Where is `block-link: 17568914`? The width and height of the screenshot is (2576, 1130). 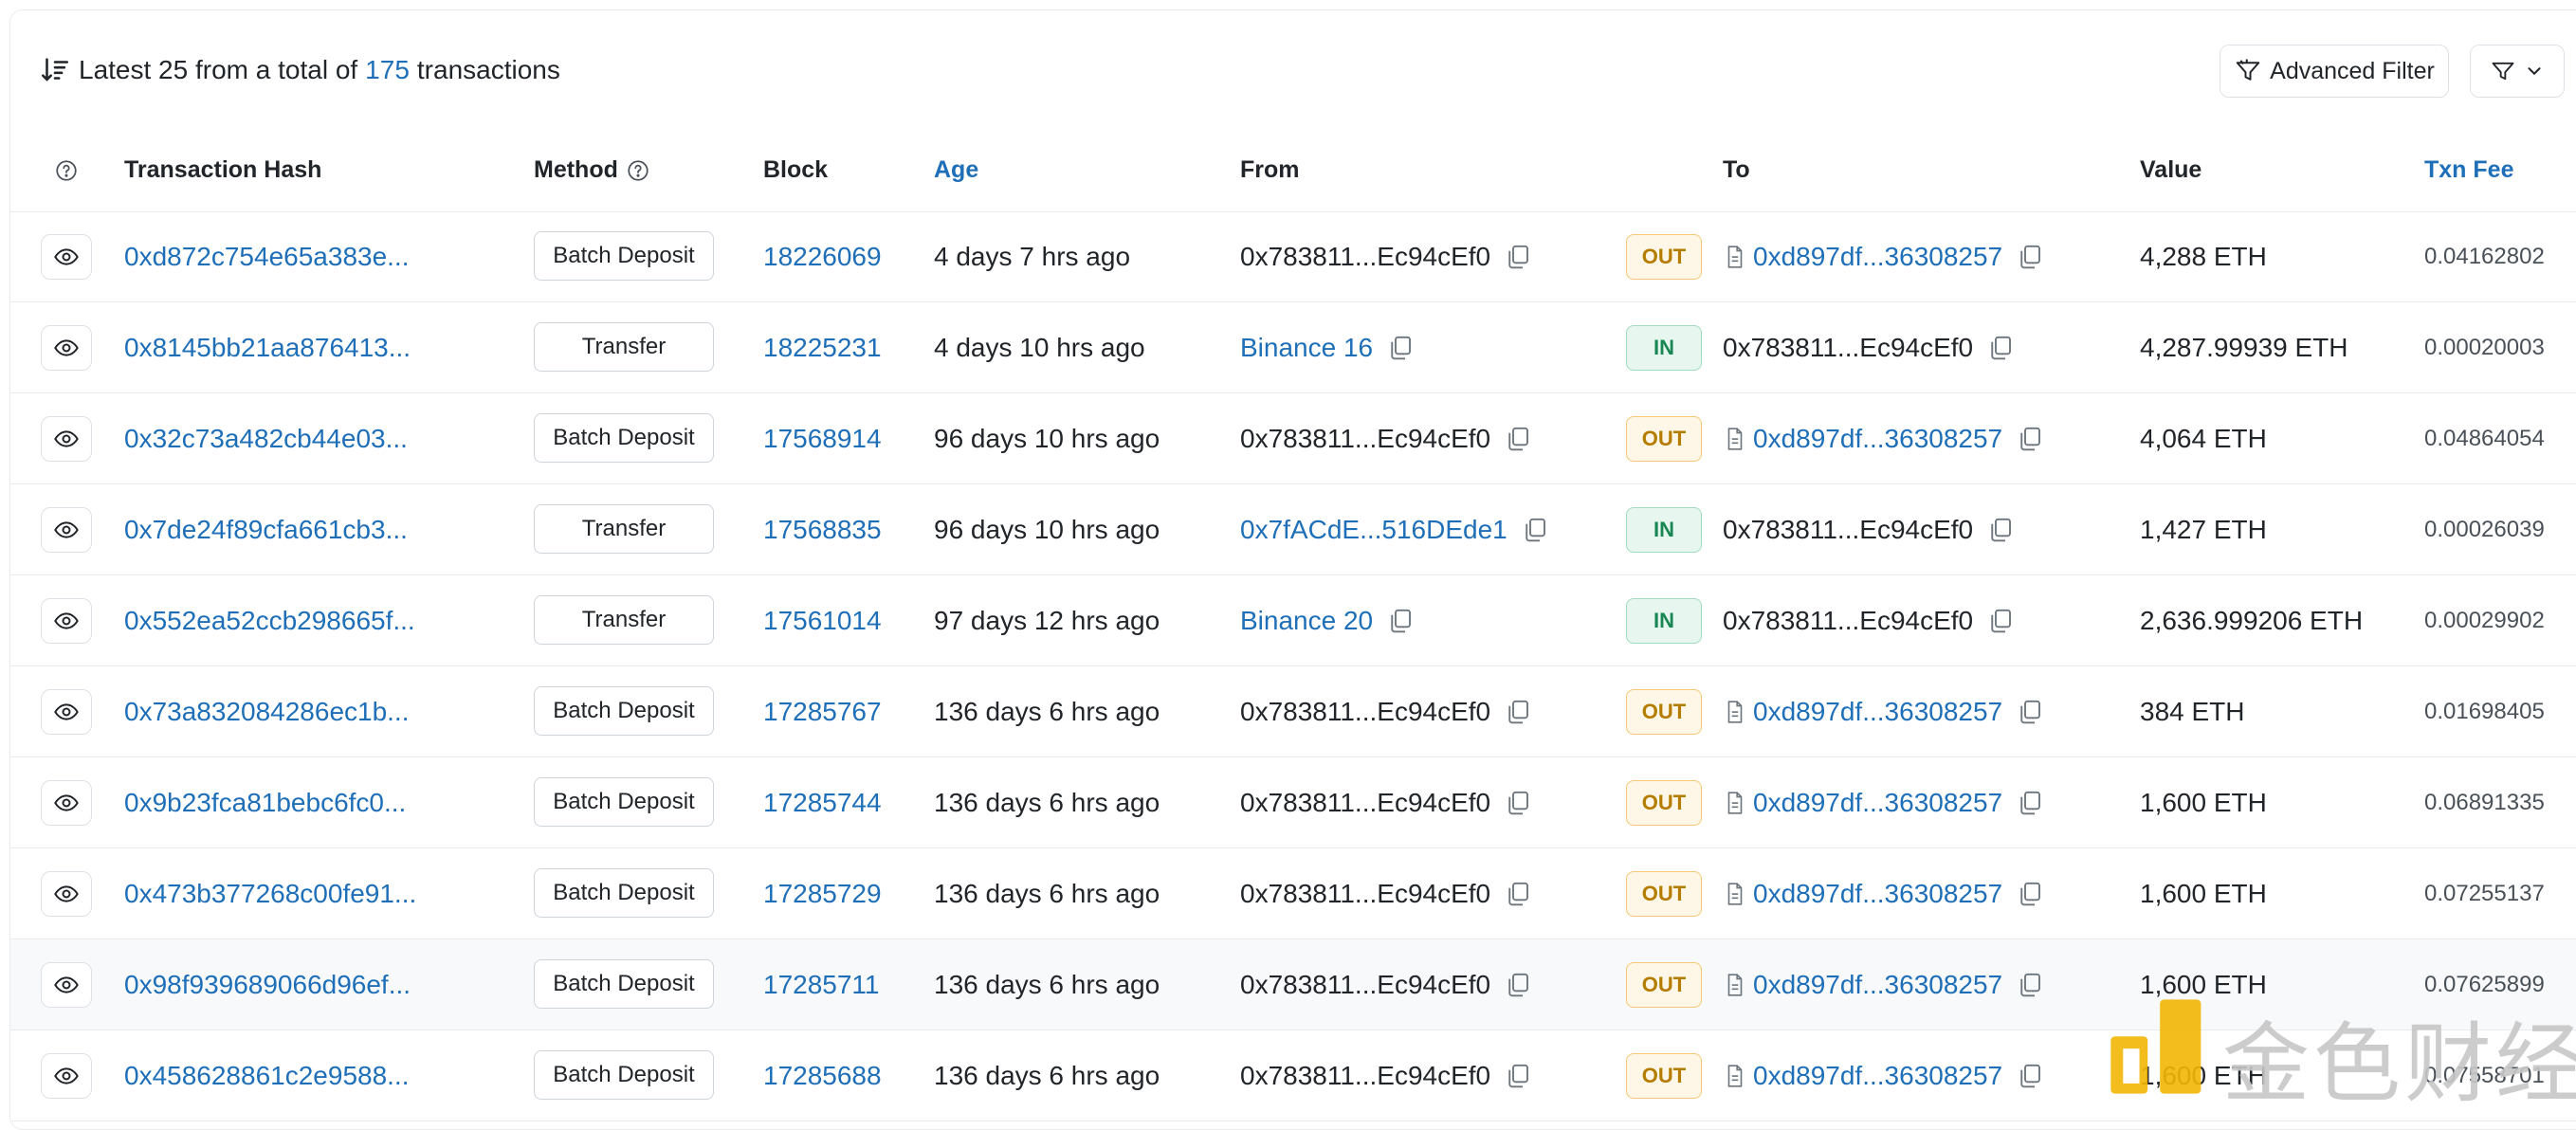
block-link: 17568914 is located at coordinates (822, 438).